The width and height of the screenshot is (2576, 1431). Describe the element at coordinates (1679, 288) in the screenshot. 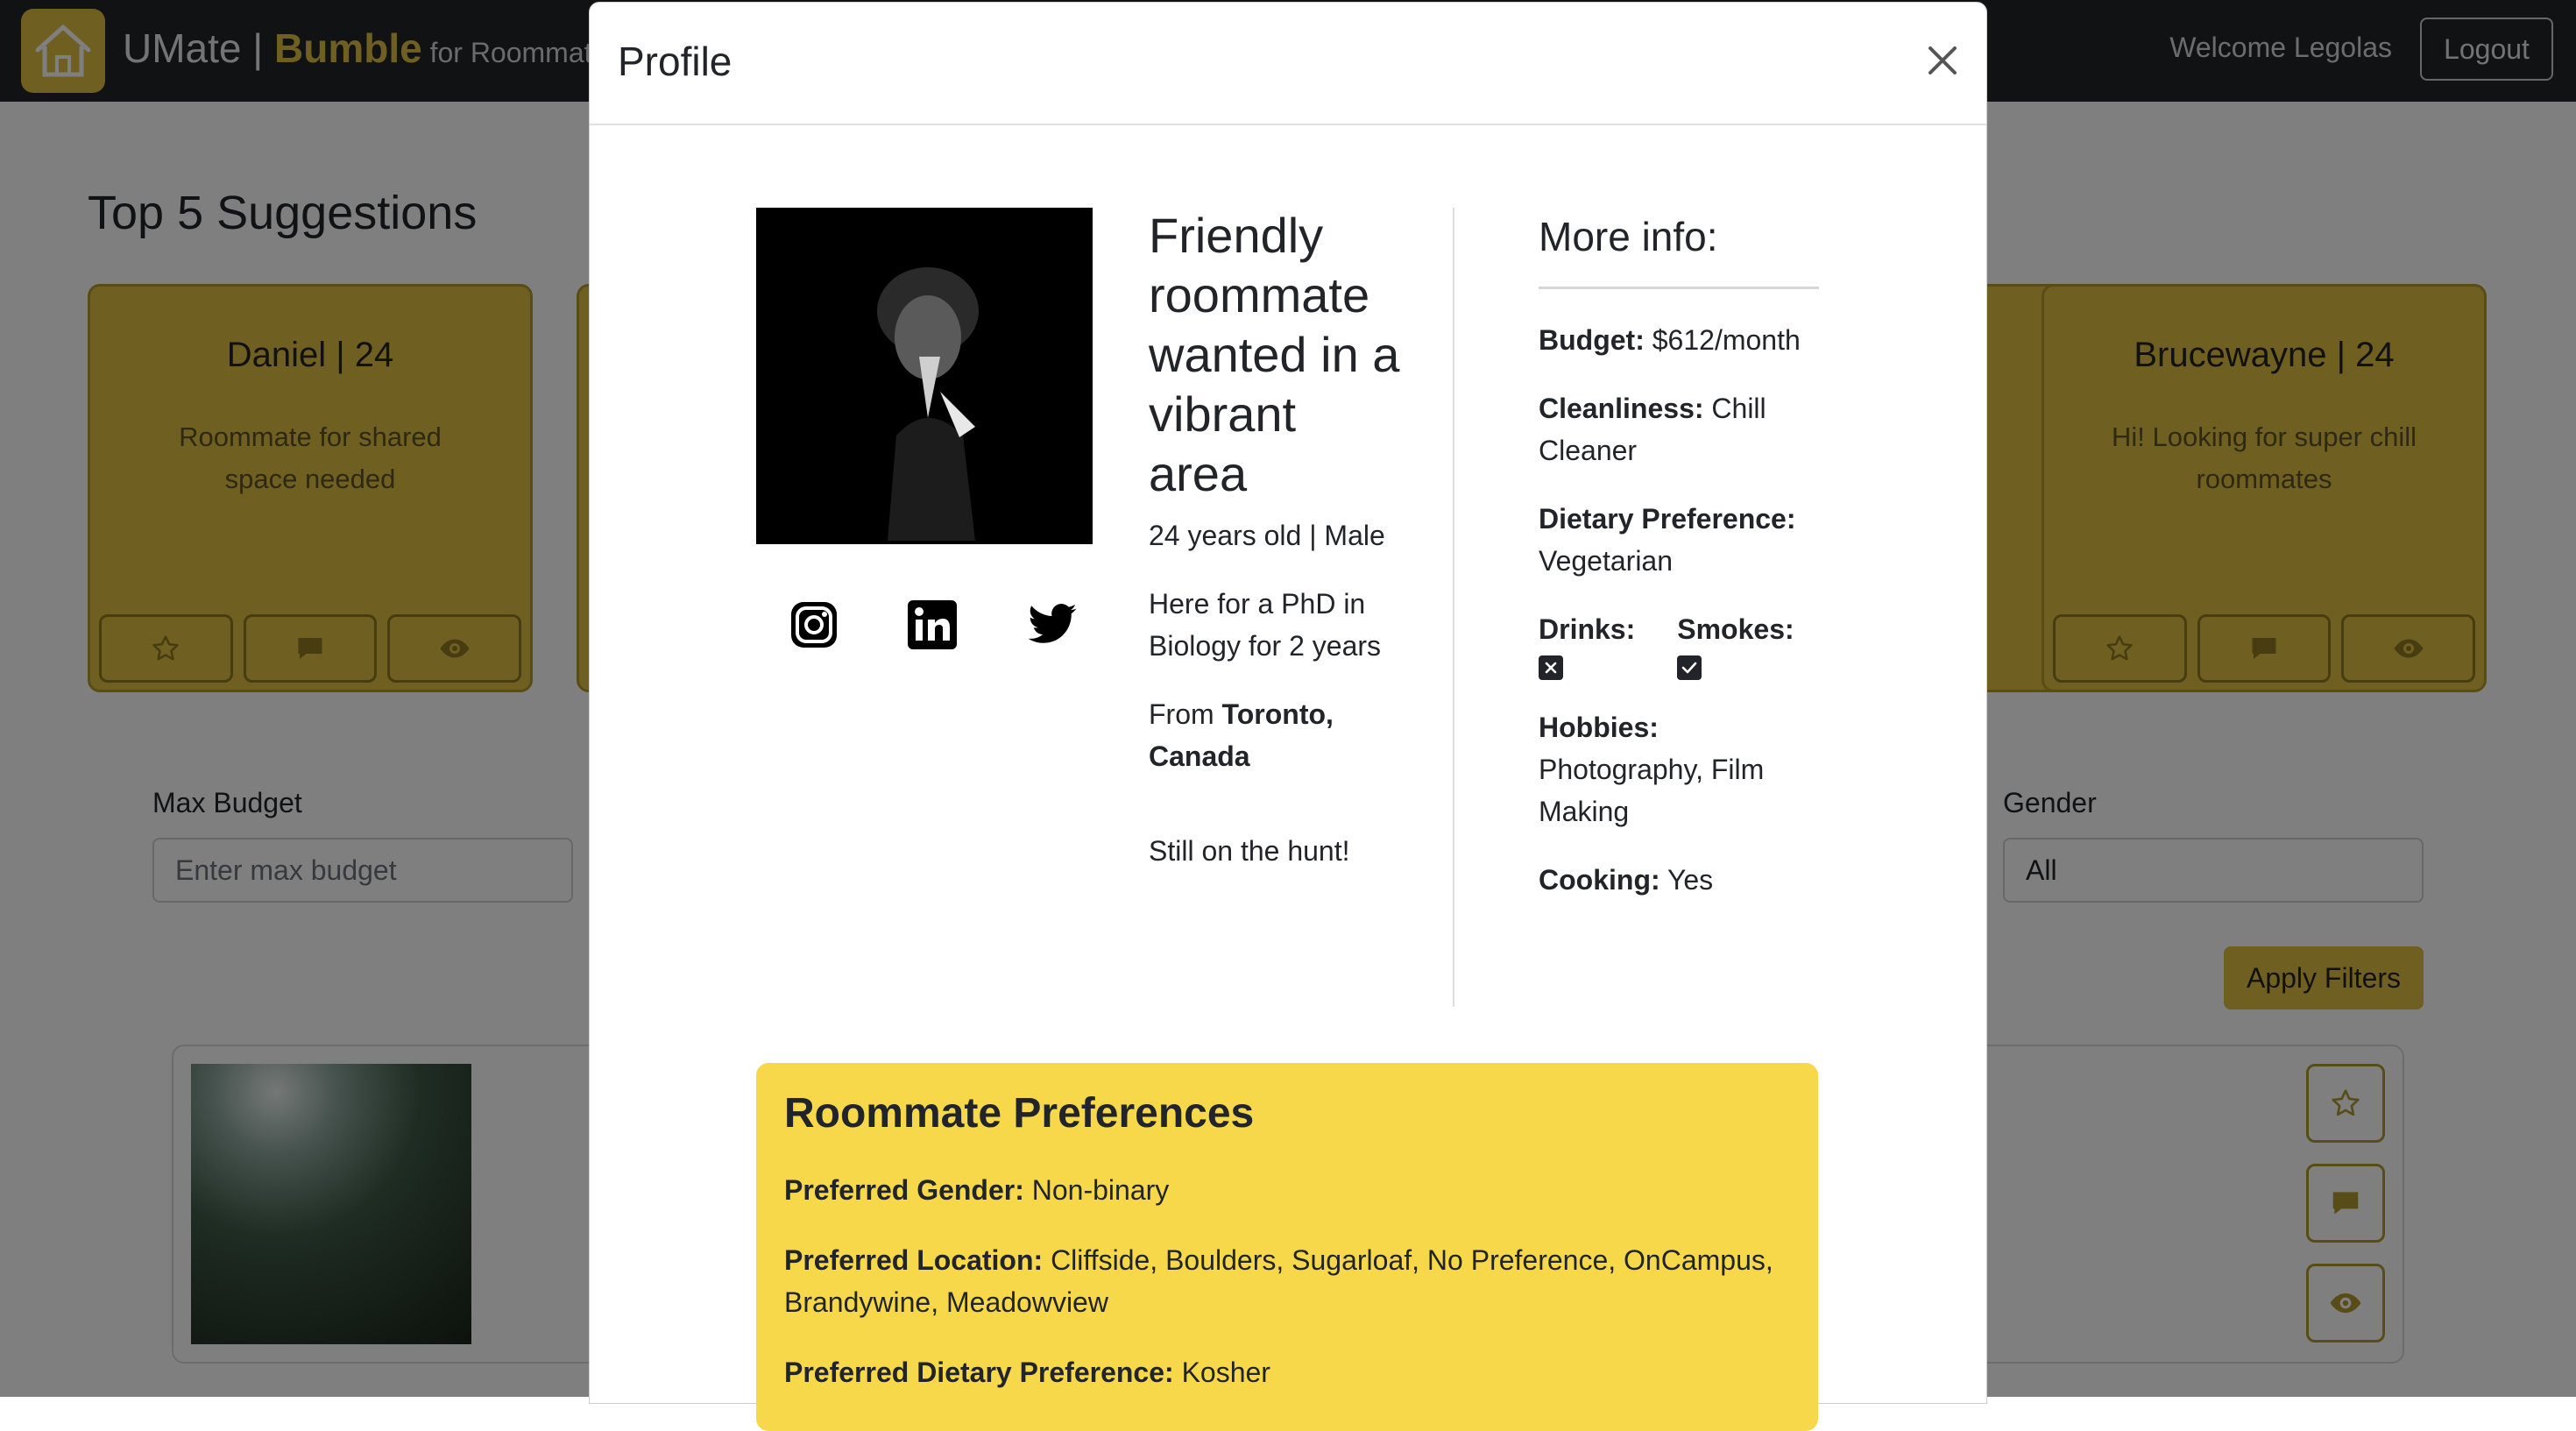

I see `divider` at that location.